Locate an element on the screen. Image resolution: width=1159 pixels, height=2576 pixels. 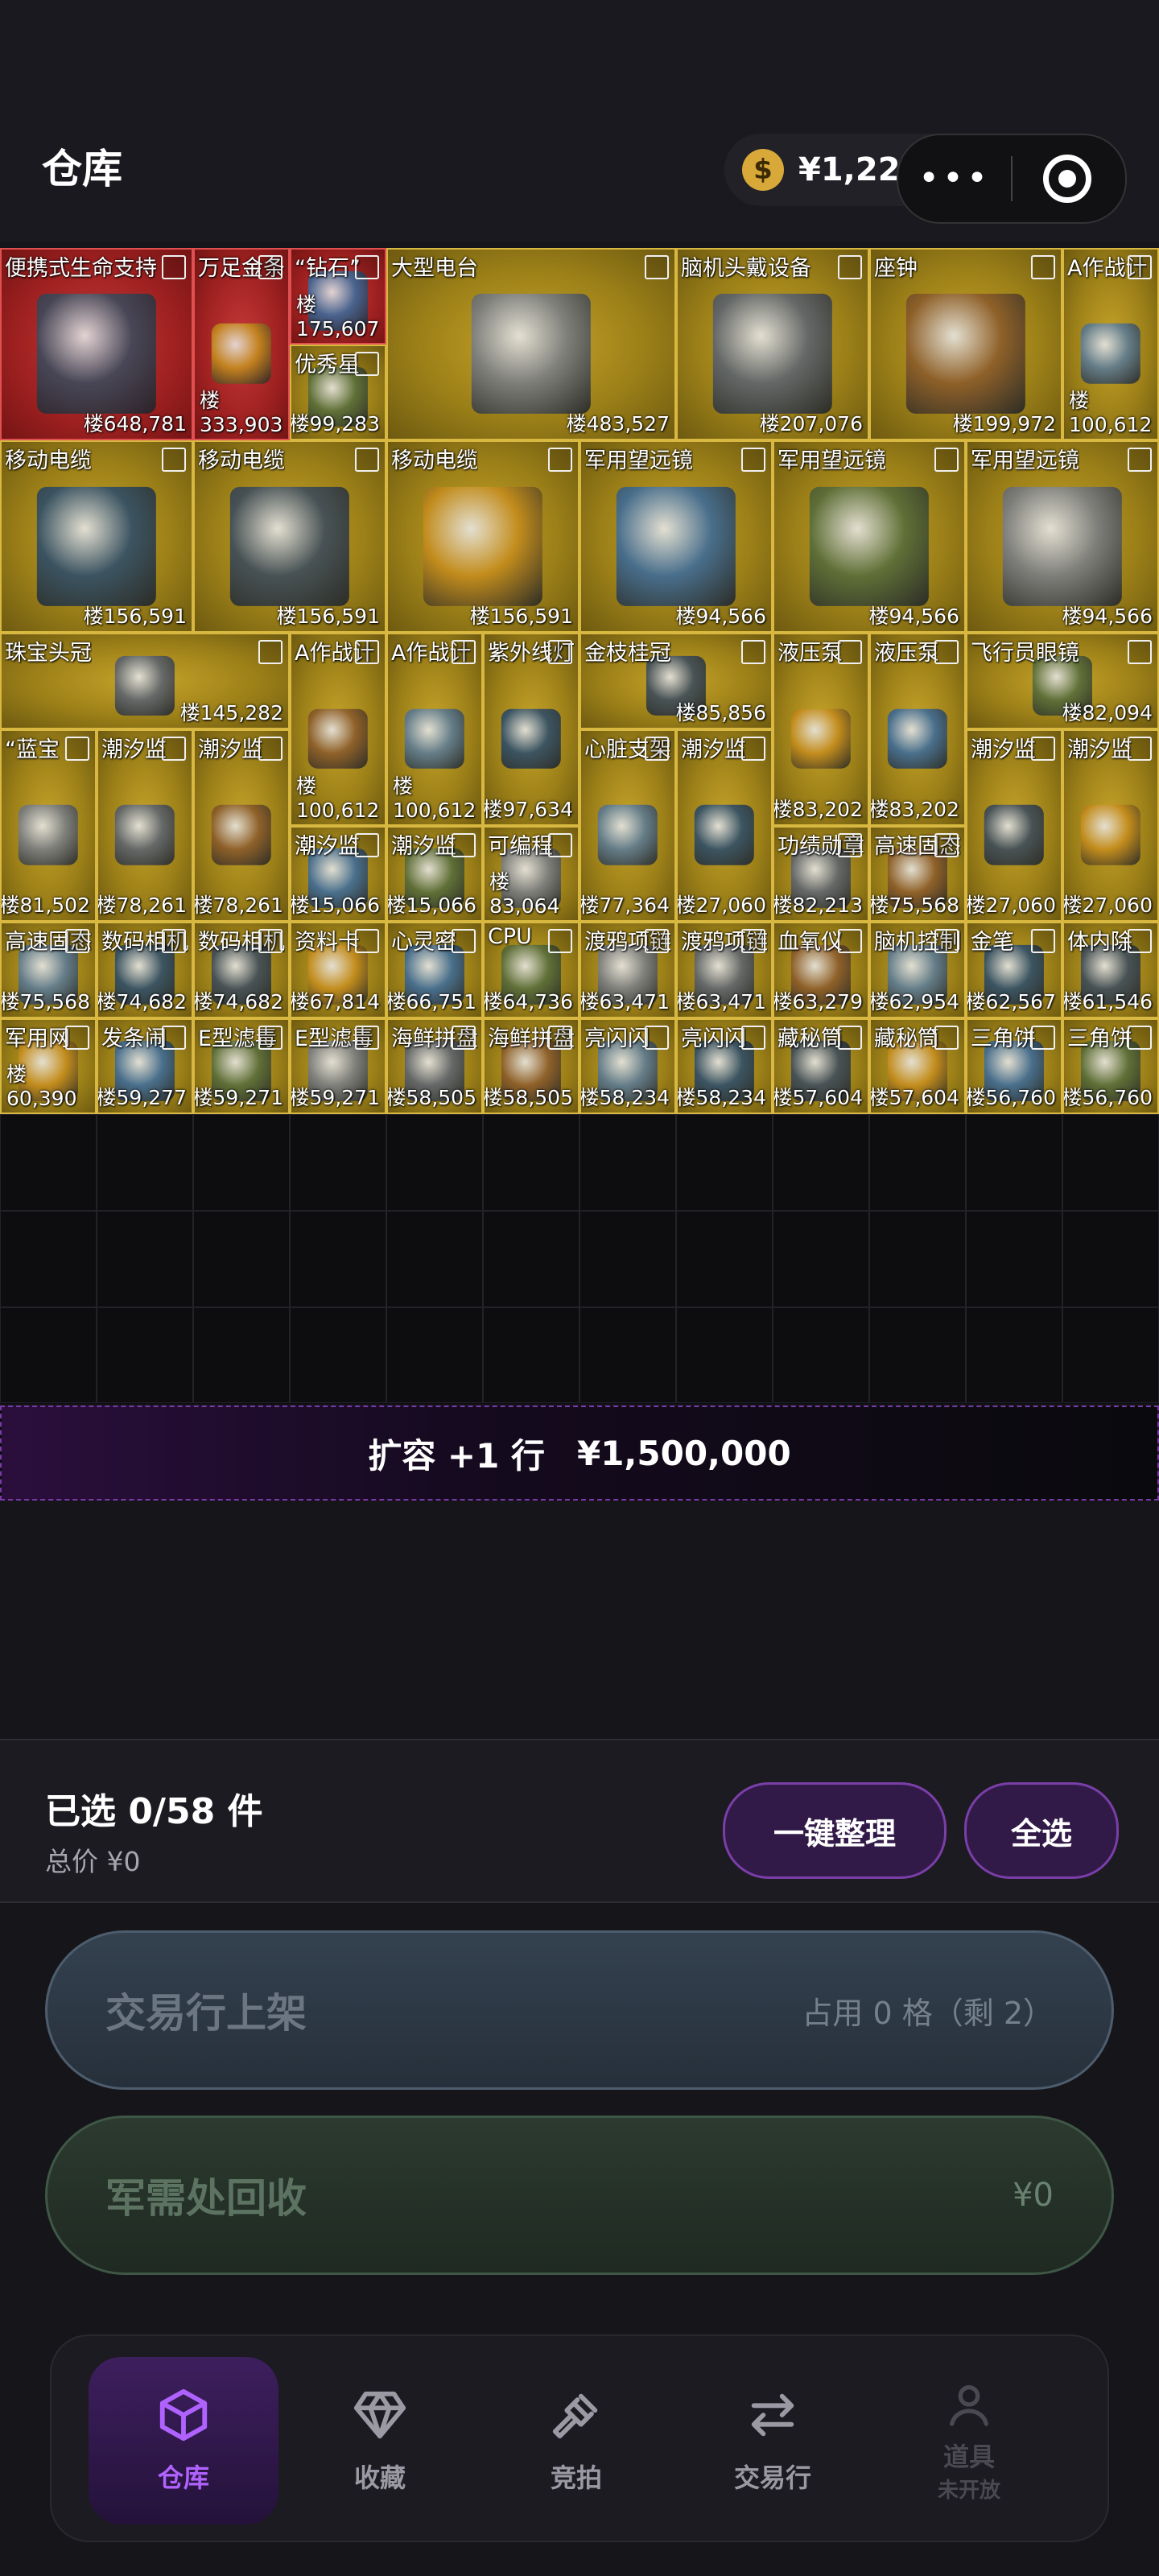
expand-row-button: 扩容 +1 行 ¥1,500,000 is located at coordinates (579, 1453).